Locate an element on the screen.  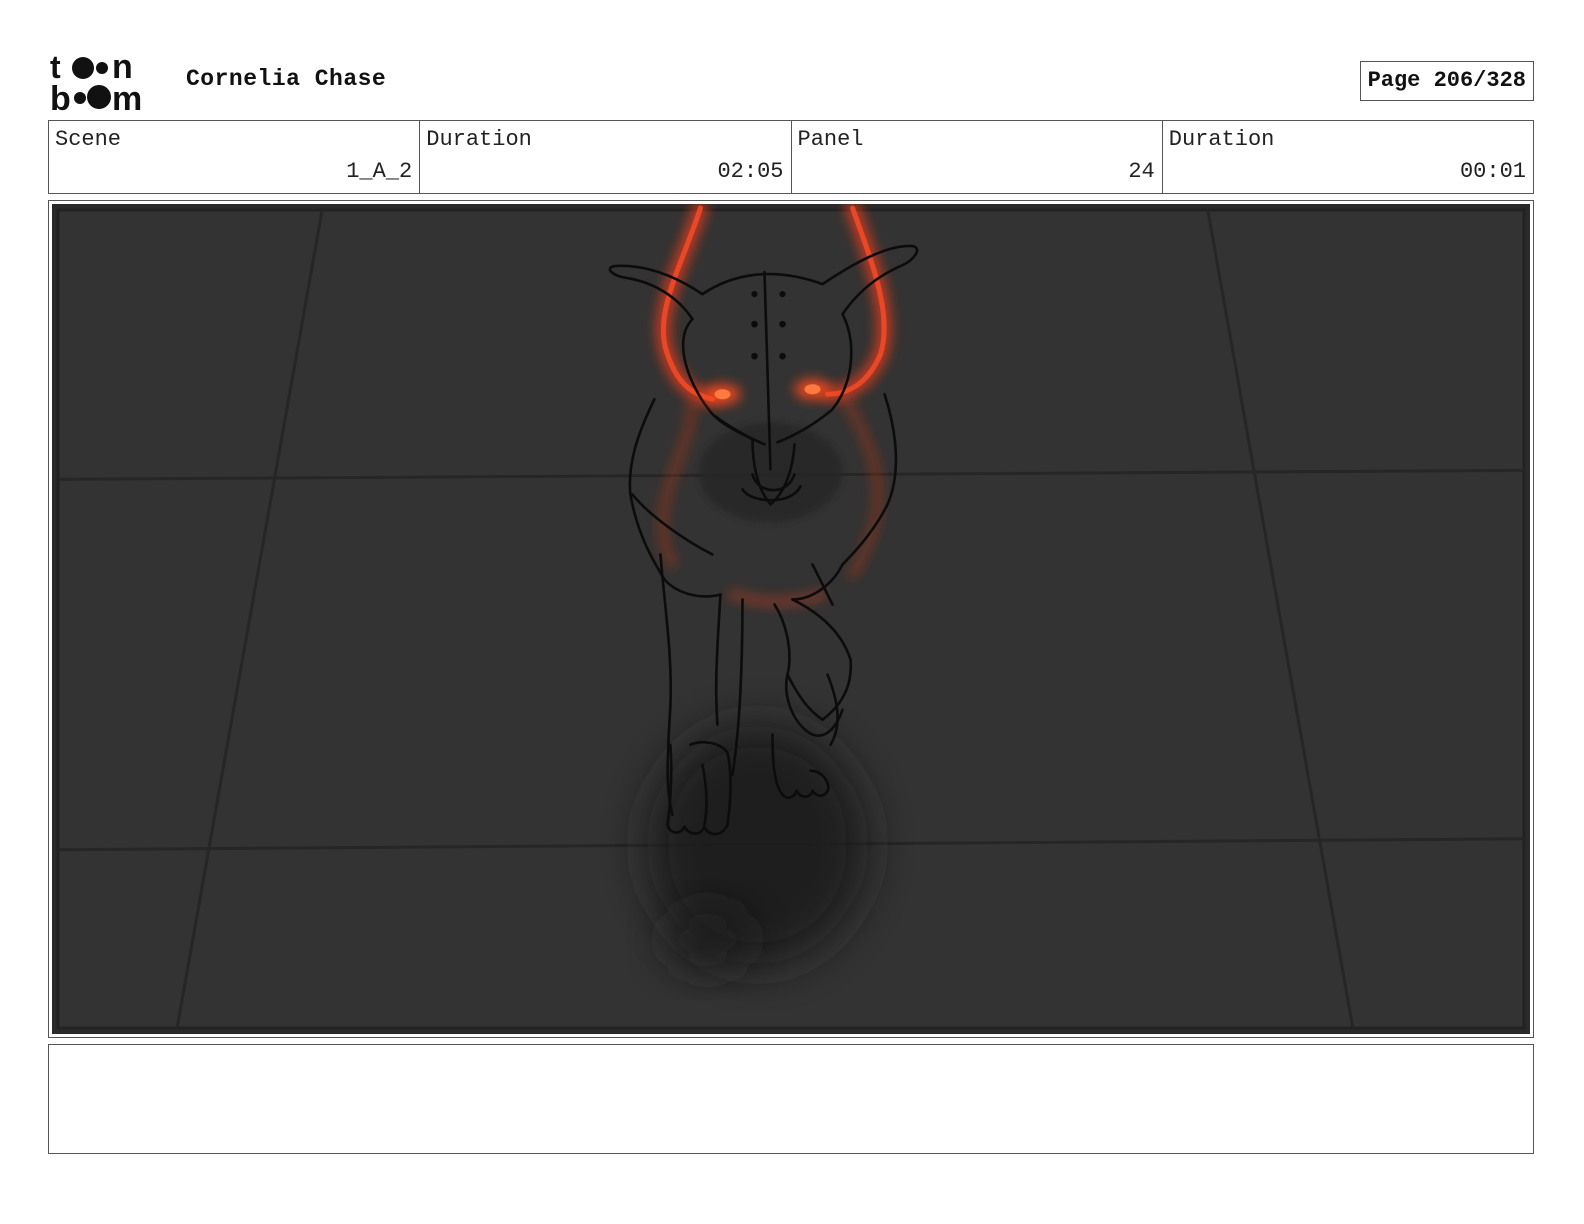
panel-duration-cell: Duration 00:01 is located at coordinates (1348, 157).